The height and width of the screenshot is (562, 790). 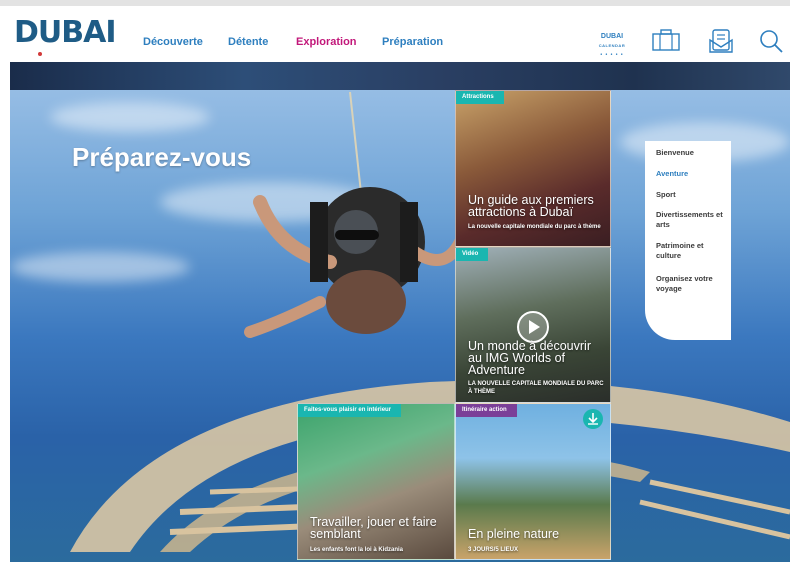 I want to click on hero-title: Préparez-vous, so click(x=162, y=157).